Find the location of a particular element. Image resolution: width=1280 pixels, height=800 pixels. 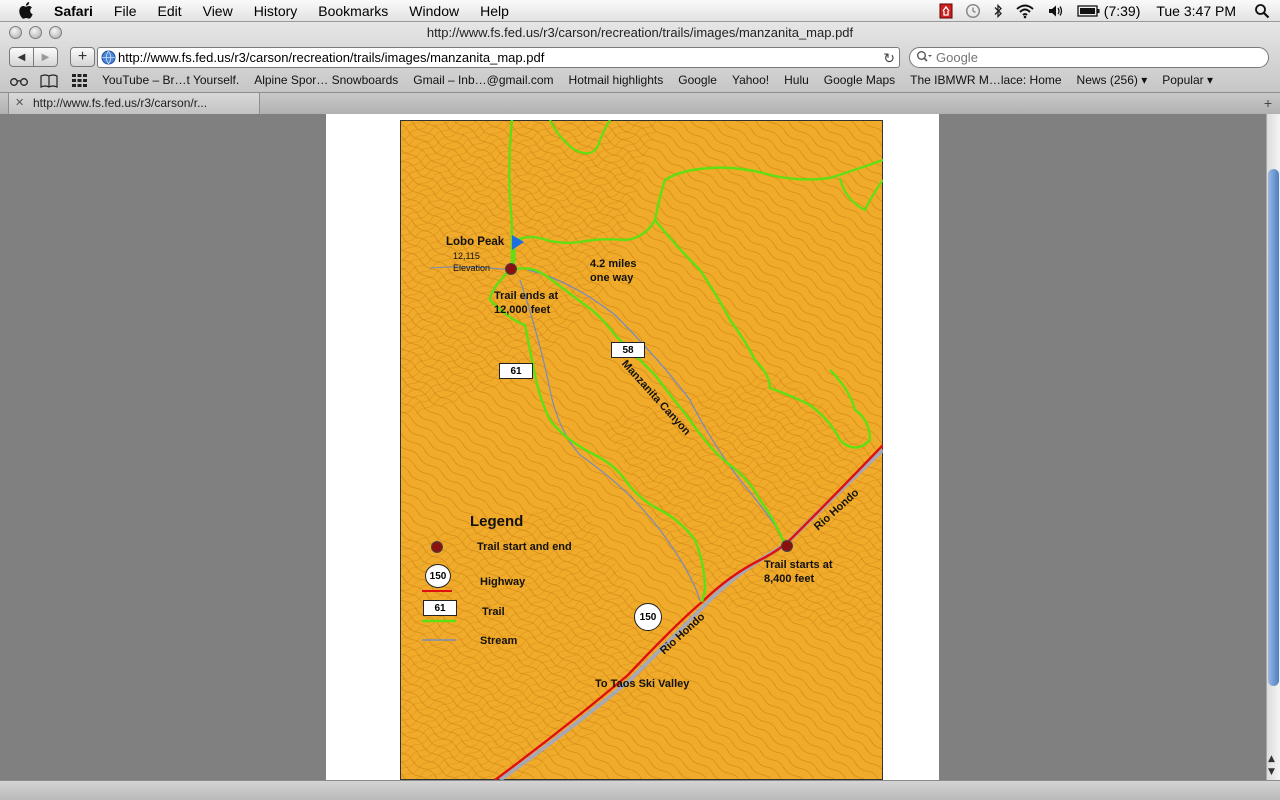

back-button: ◀ is located at coordinates (21, 57).